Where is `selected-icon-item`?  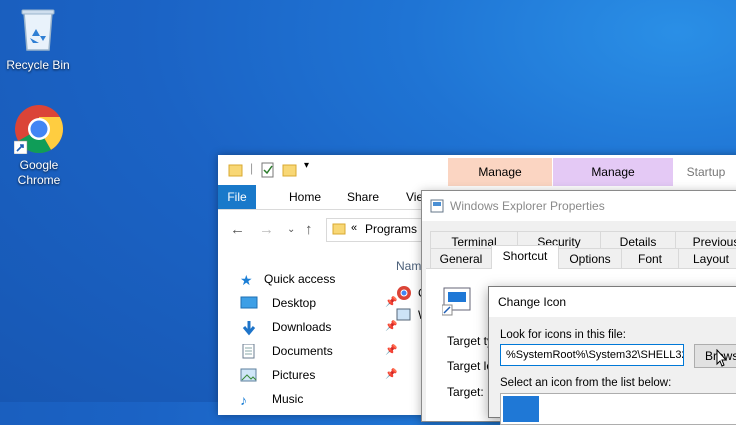
selected-icon-item is located at coordinates (521, 409).